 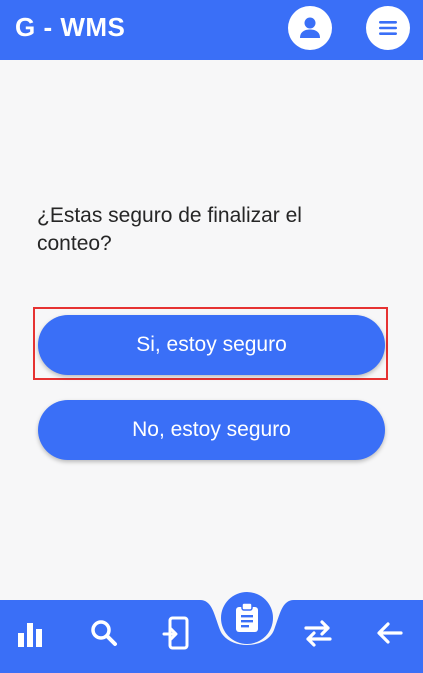 I want to click on swap-icon, so click(x=318, y=633).